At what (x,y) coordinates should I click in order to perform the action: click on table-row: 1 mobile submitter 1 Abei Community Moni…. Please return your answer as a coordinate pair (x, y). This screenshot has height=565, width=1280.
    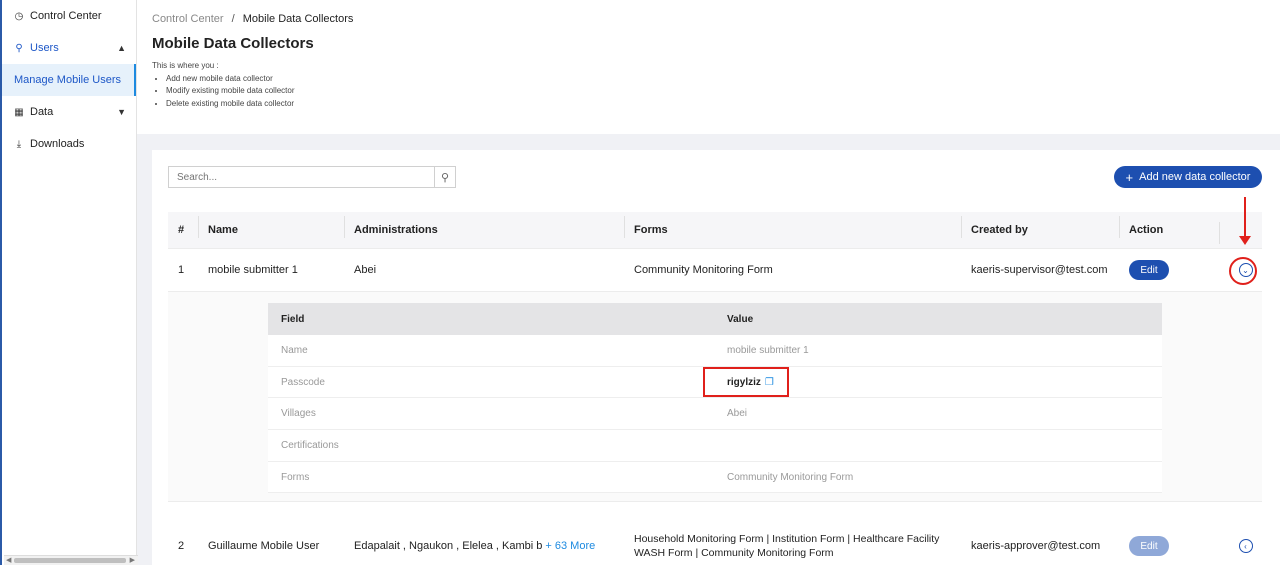
    Looking at the image, I should click on (715, 270).